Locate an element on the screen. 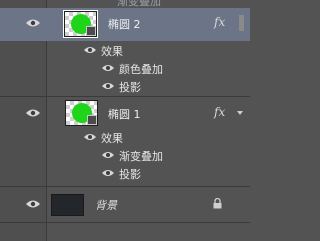  layer-row-ellipse-1: 椭圆 1 fx is located at coordinates (125, 112).